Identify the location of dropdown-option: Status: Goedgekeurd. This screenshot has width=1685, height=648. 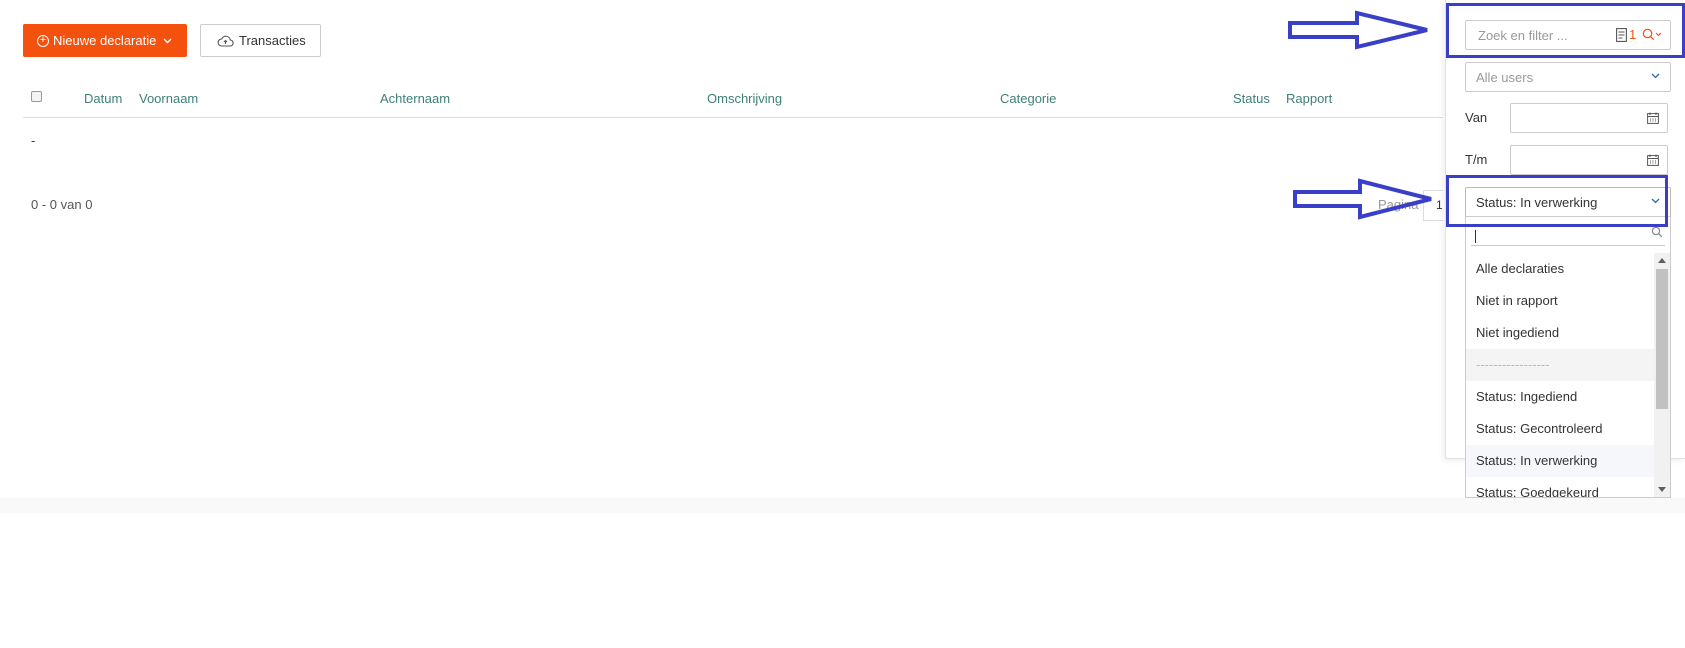
(1560, 487).